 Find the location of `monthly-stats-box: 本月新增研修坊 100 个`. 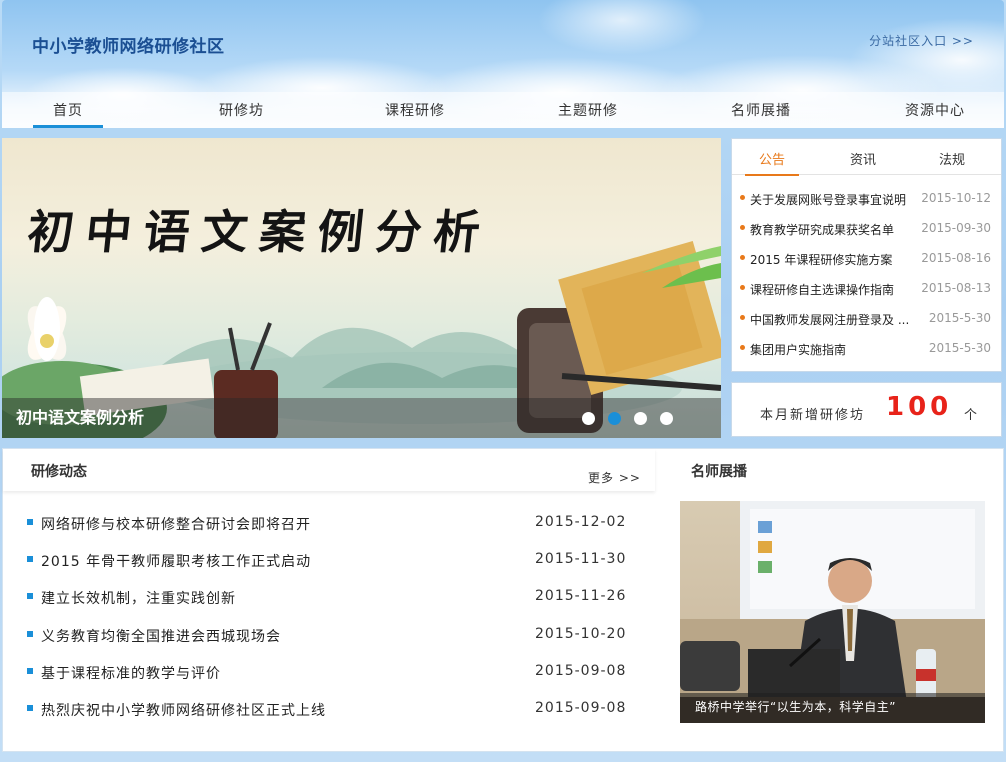

monthly-stats-box: 本月新增研修坊 100 个 is located at coordinates (866, 409).